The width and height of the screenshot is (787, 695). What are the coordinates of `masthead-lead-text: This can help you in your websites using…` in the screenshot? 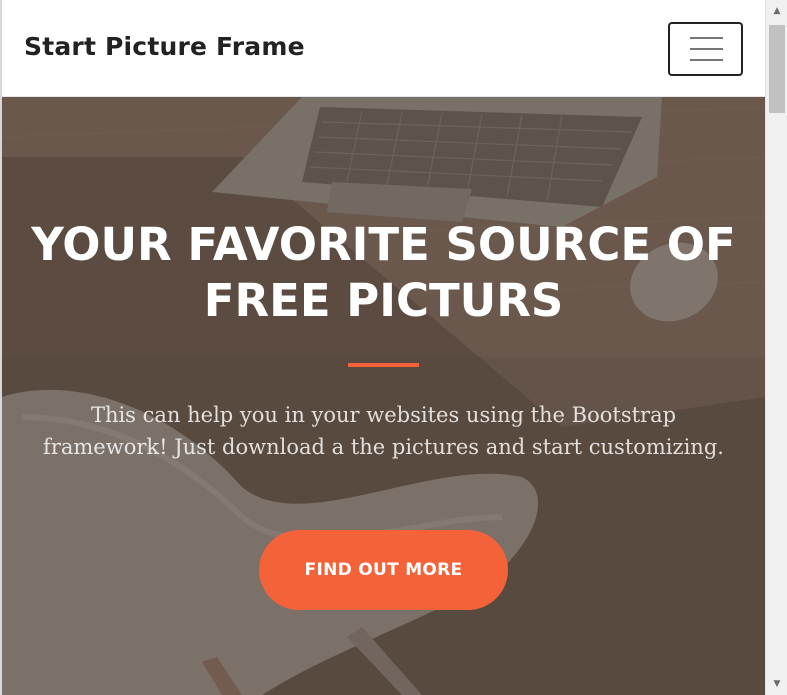 It's located at (383, 431).